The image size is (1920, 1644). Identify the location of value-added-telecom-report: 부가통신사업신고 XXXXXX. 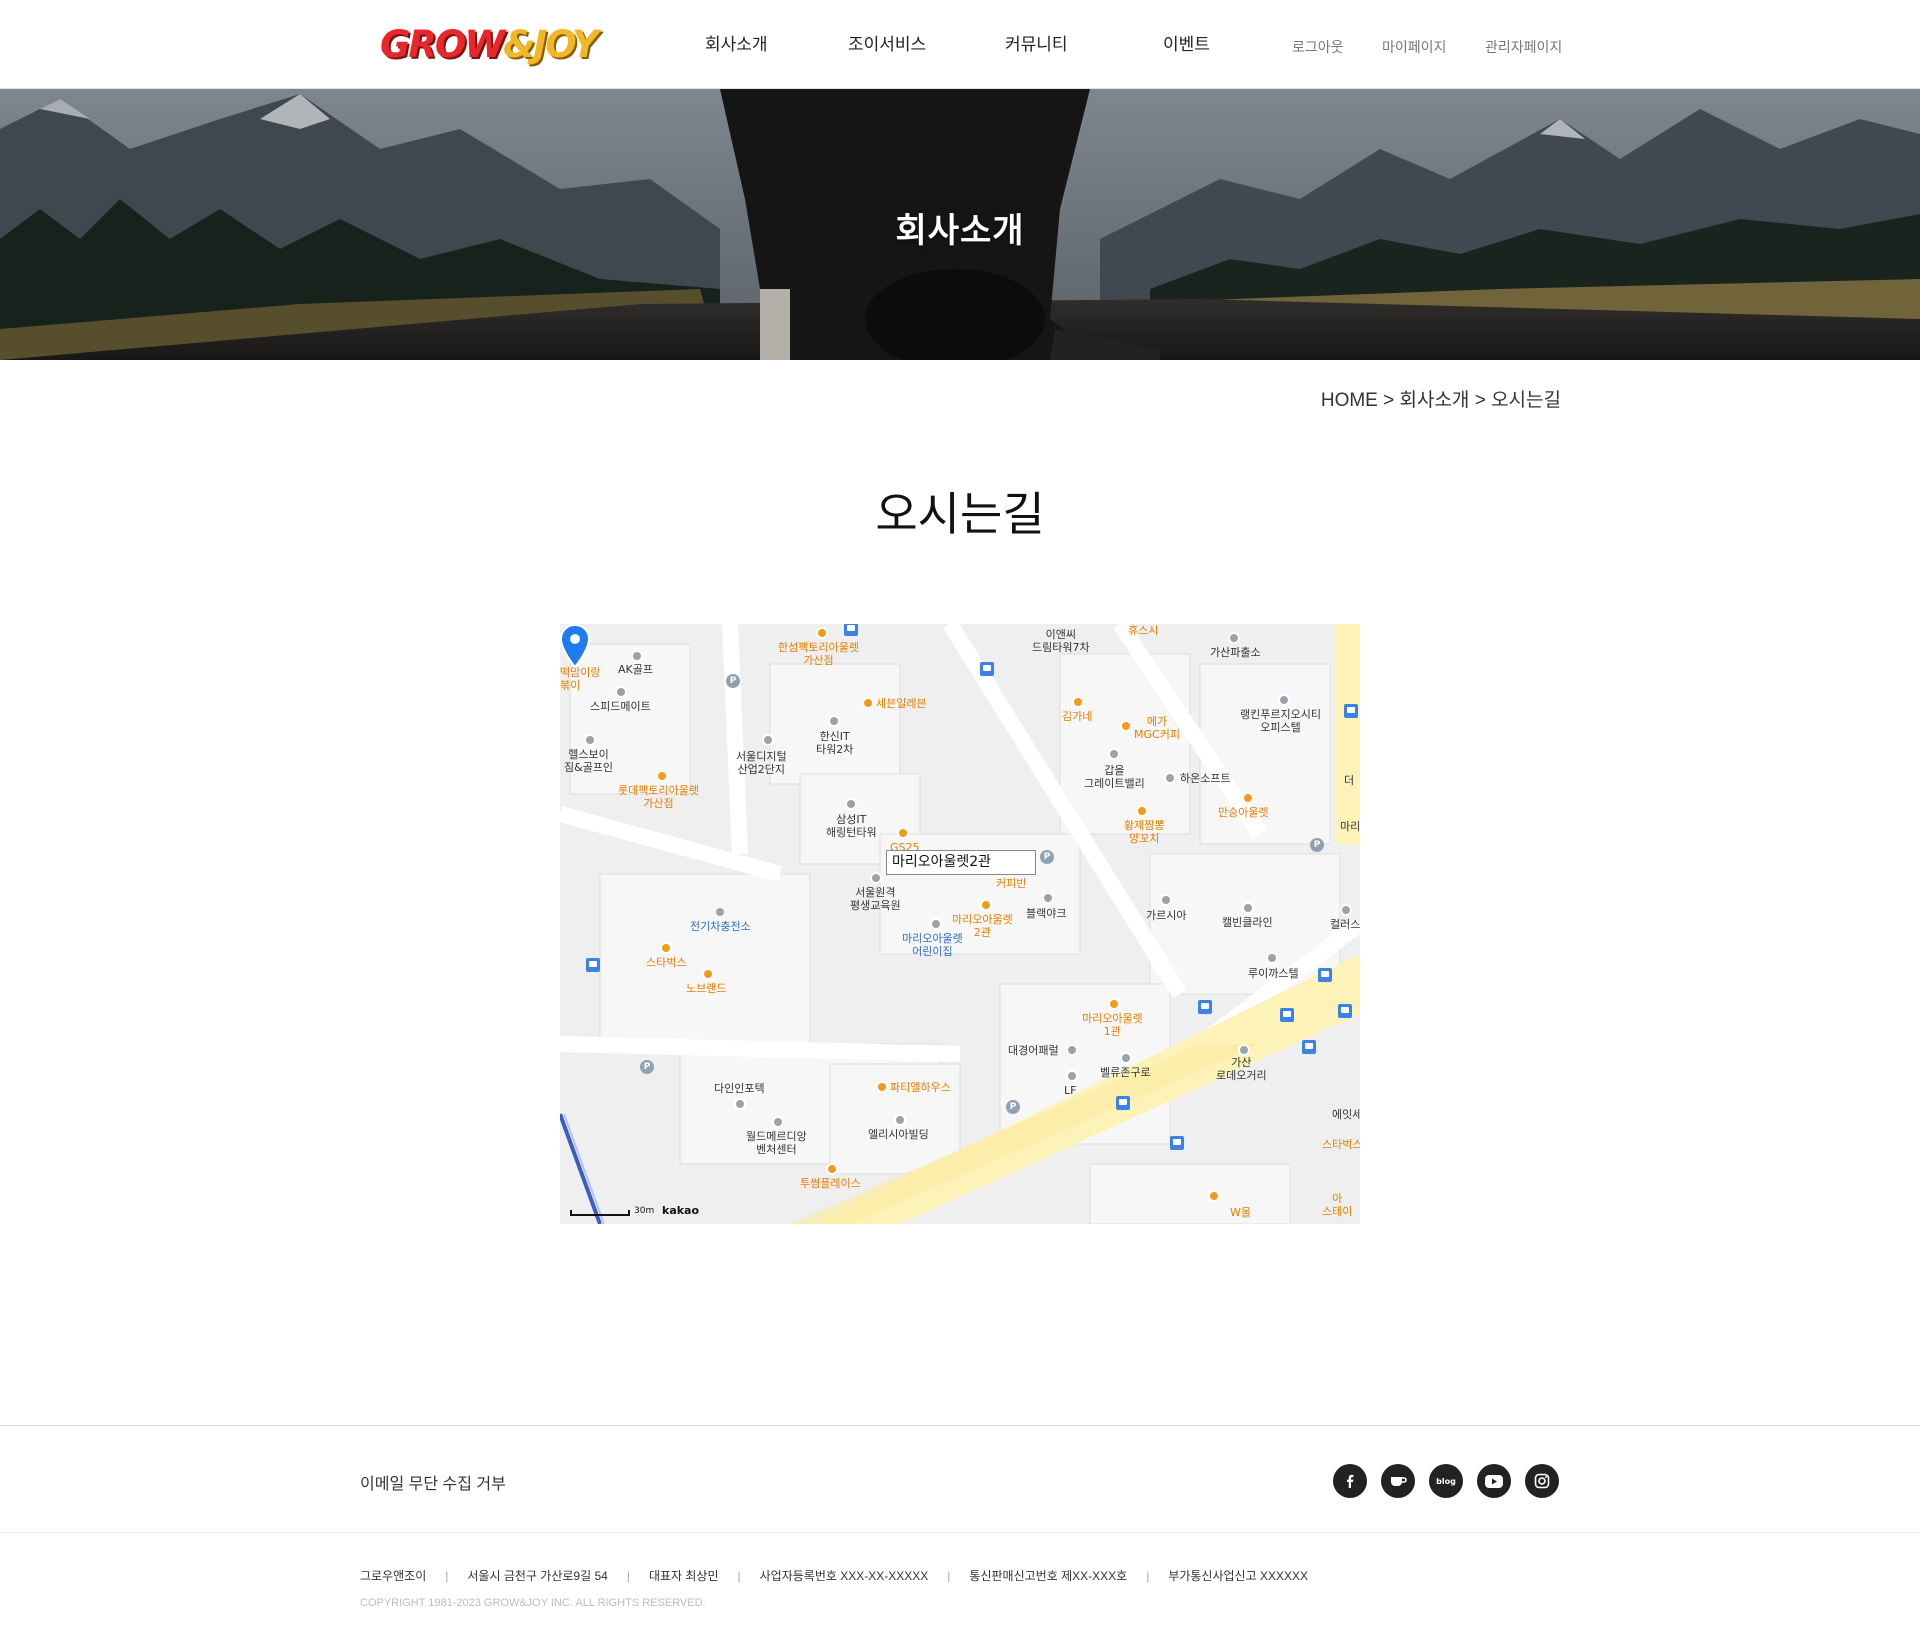
(1238, 1576).